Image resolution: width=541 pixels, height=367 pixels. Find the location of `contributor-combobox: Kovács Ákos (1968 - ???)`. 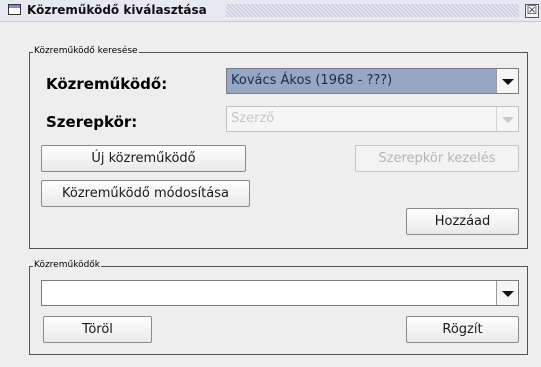

contributor-combobox: Kovács Ákos (1968 - ???) is located at coordinates (372, 81).